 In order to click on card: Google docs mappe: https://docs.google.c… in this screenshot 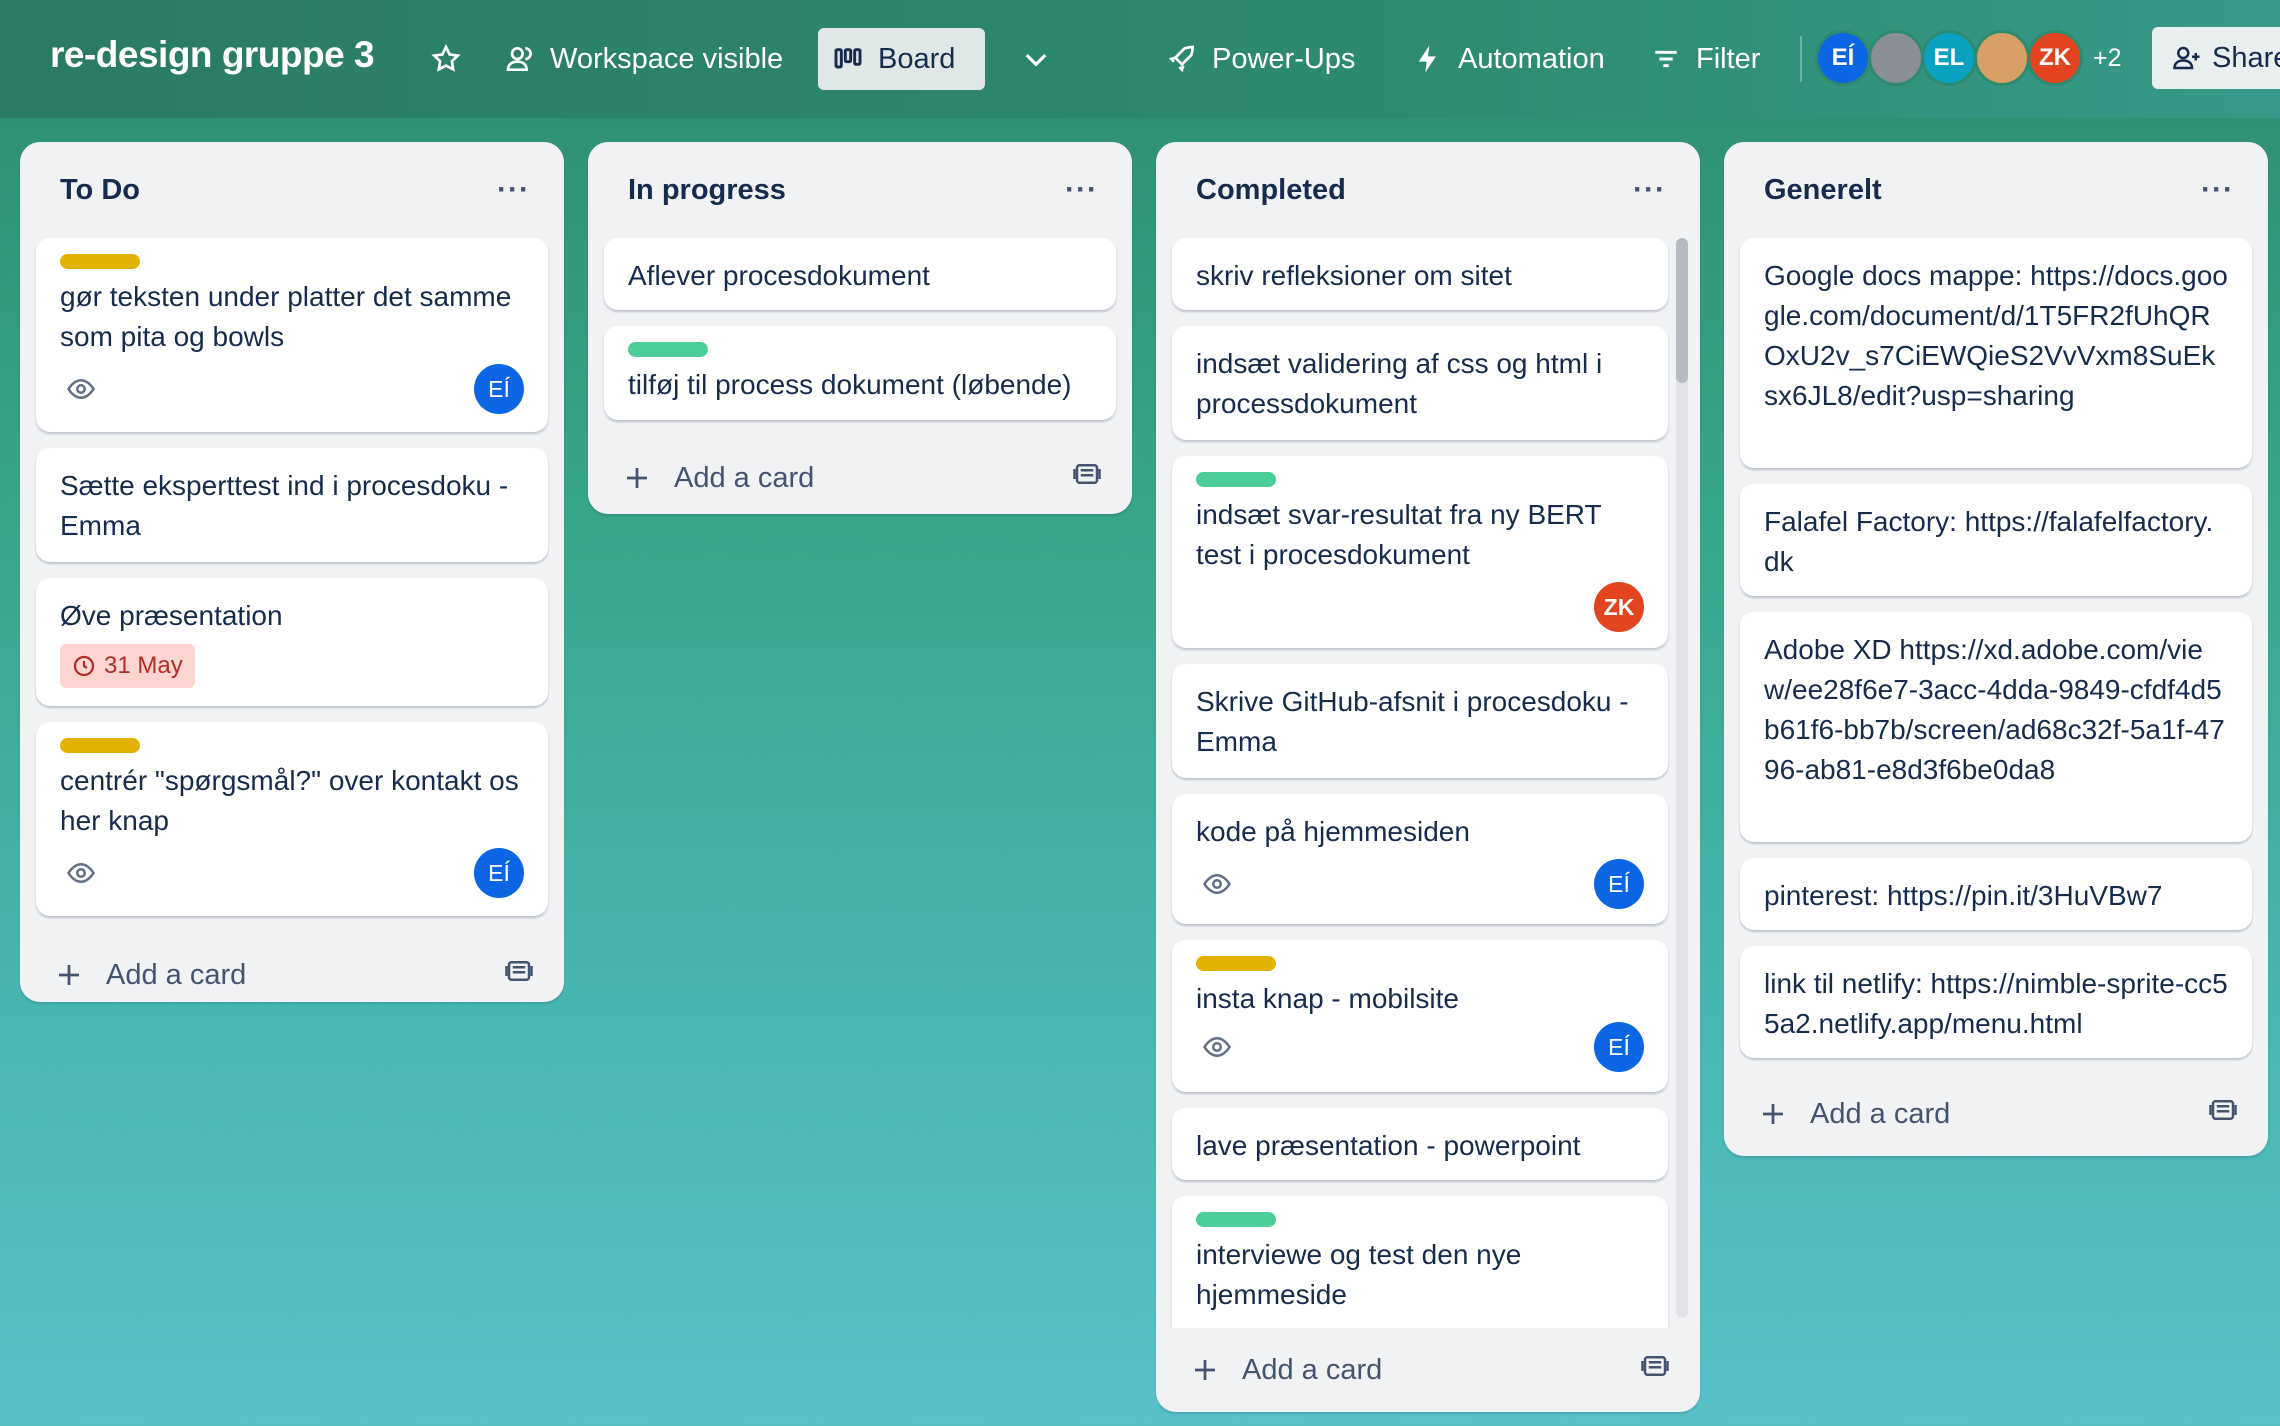, I will do `click(1996, 353)`.